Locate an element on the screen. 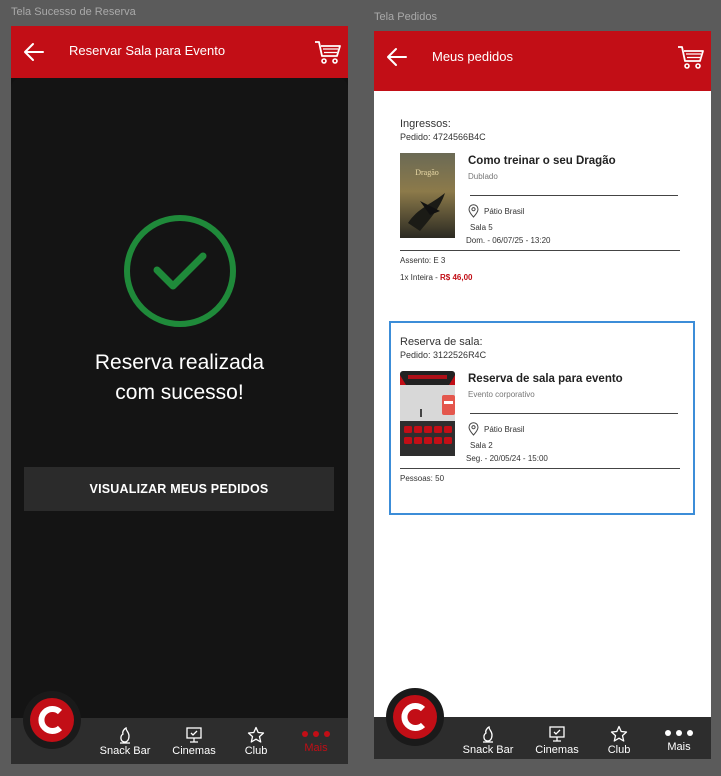  order-room: Sala 2 is located at coordinates (481, 445).